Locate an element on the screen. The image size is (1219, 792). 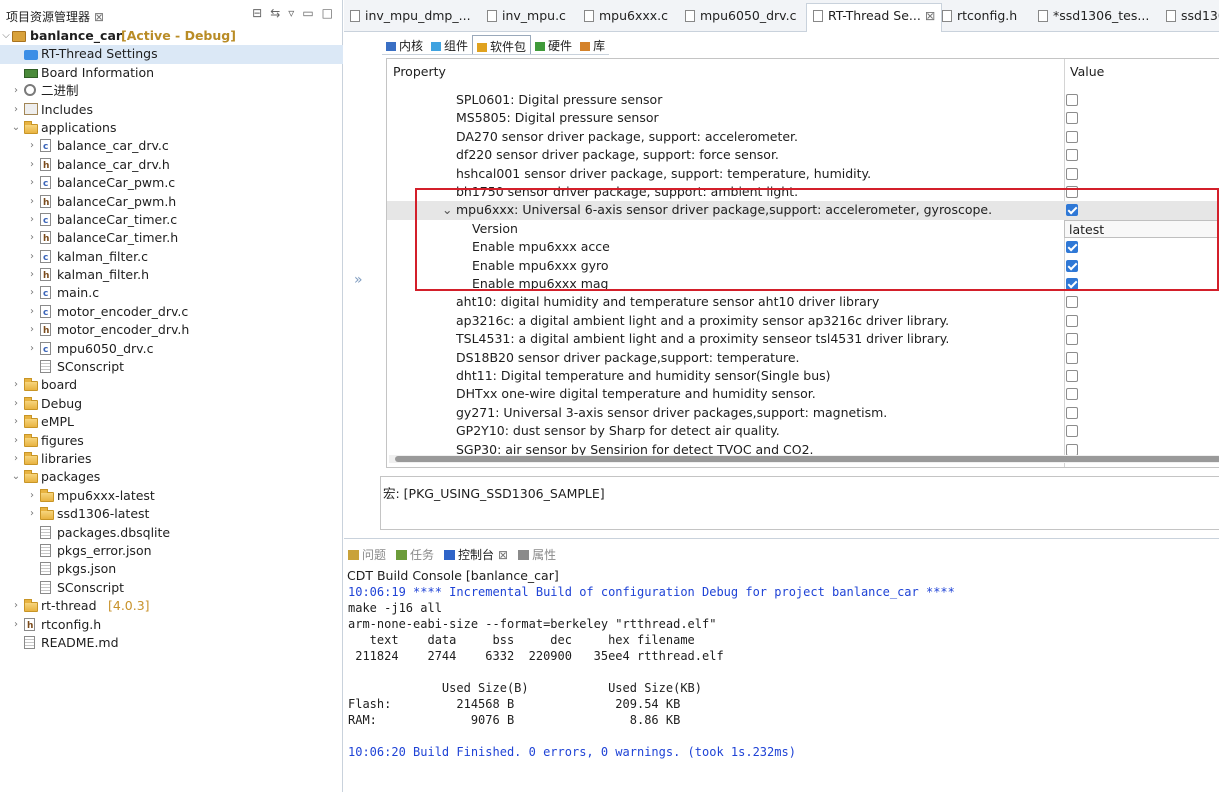
tree-item: packages.dbsqlite is located at coordinates (171, 533).